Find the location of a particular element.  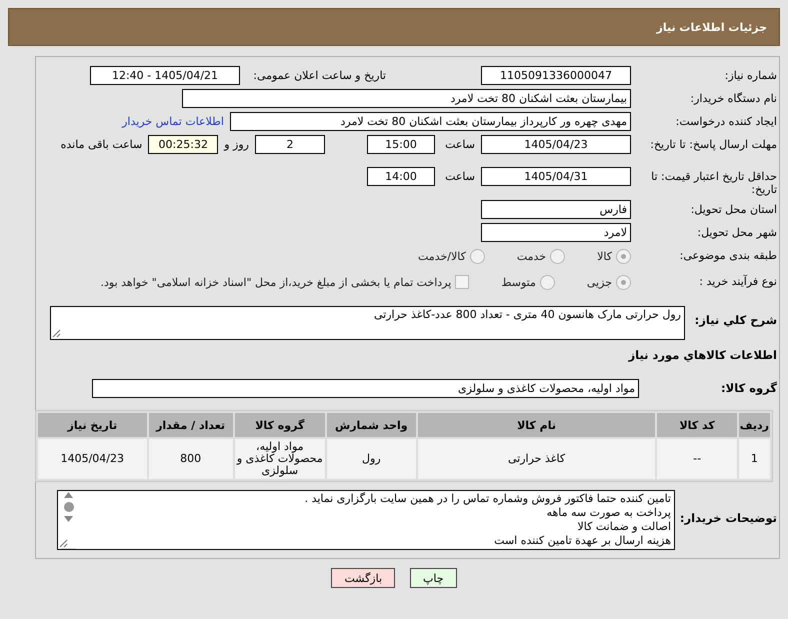

contact-link: اطلاعات تماس خریدار is located at coordinates (173, 120).